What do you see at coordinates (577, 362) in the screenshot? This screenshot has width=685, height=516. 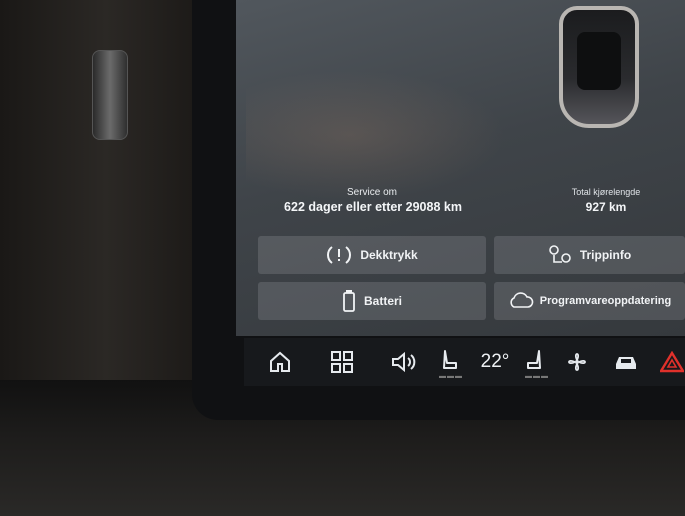 I see `fan-icon` at bounding box center [577, 362].